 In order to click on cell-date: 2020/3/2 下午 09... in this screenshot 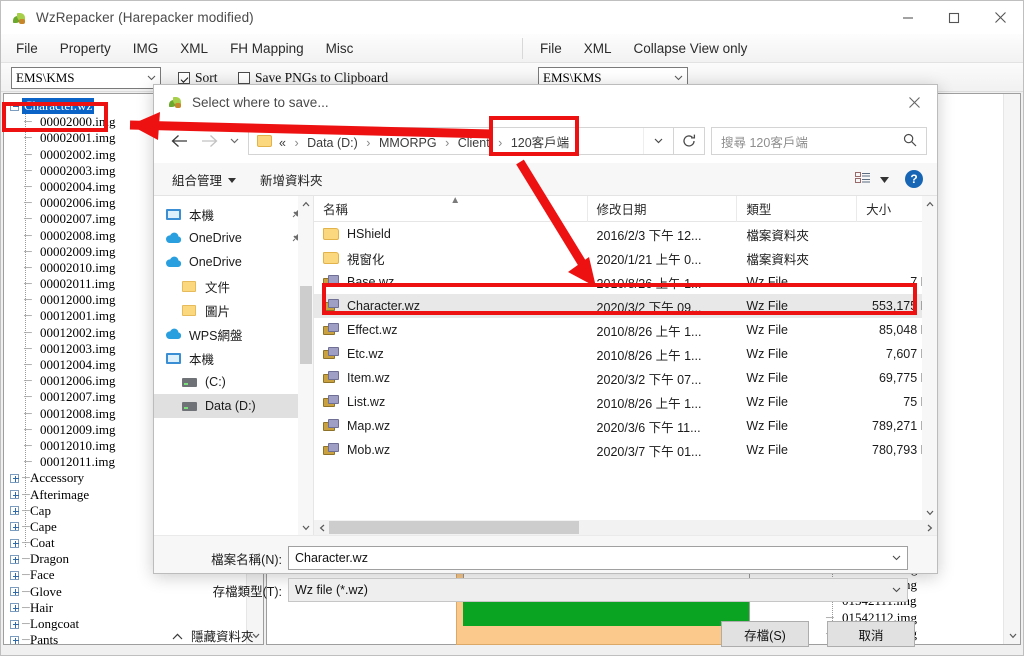, I will do `click(649, 307)`.